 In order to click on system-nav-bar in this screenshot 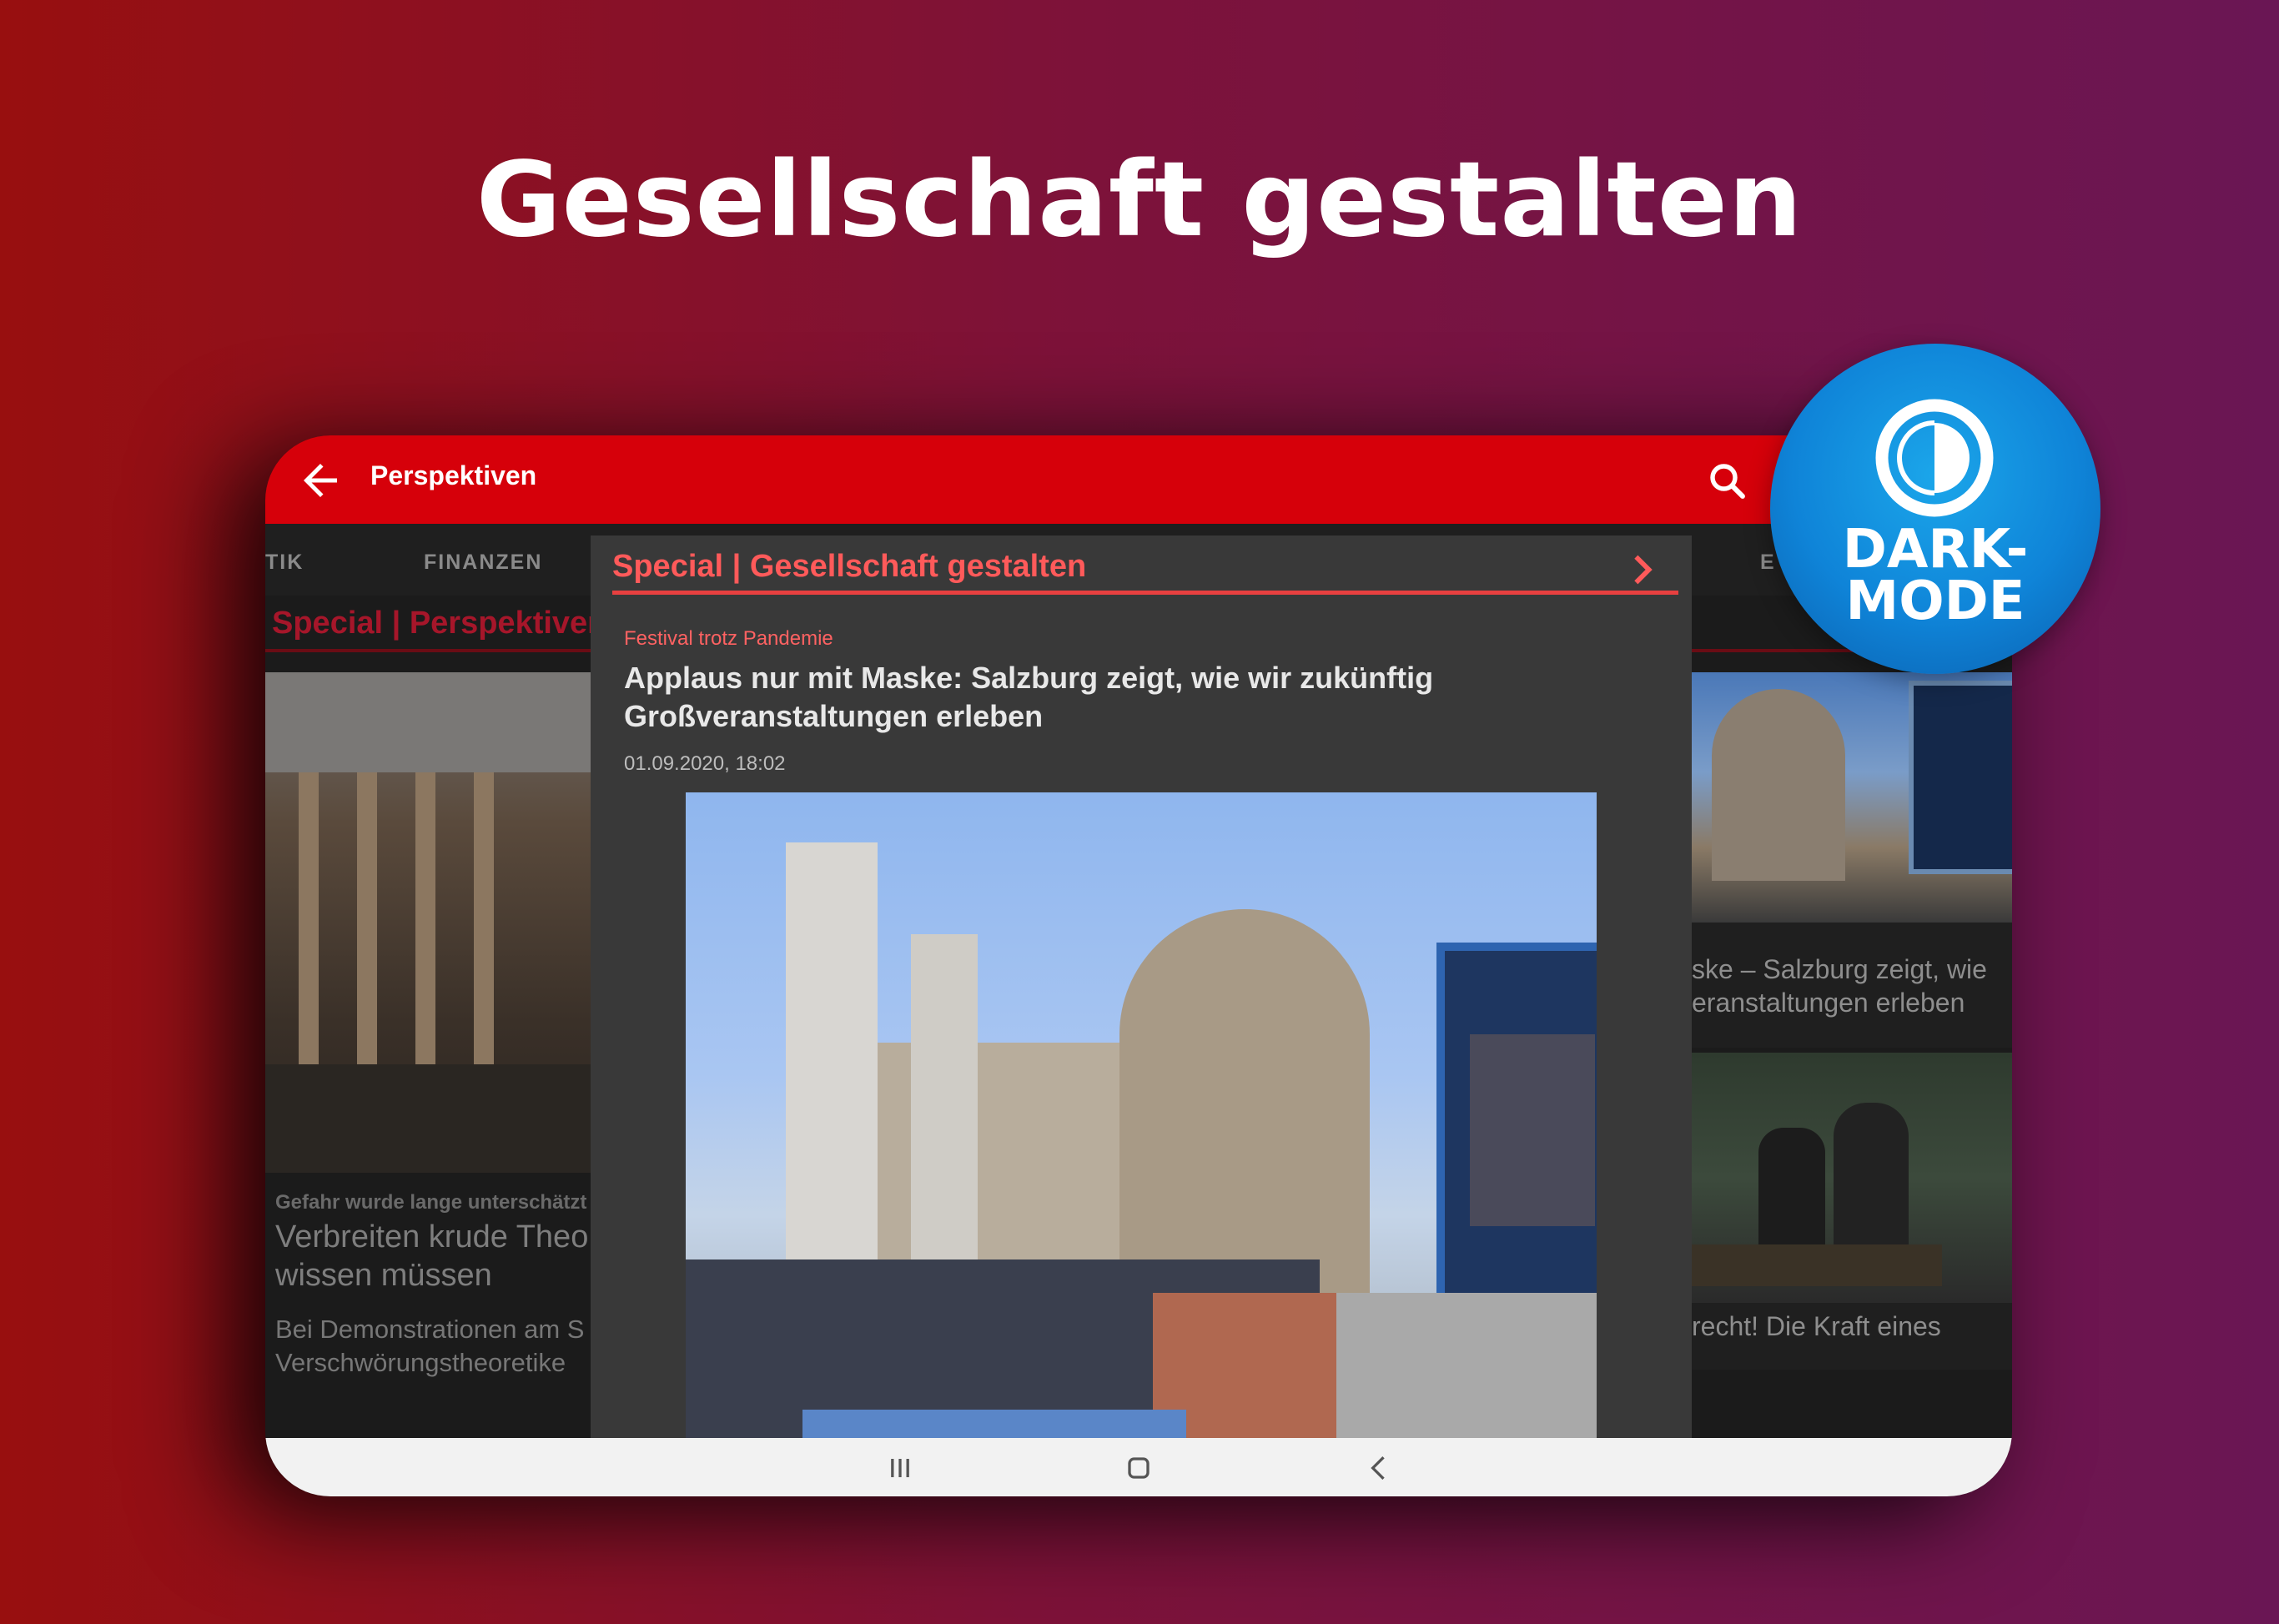, I will do `click(1138, 1467)`.